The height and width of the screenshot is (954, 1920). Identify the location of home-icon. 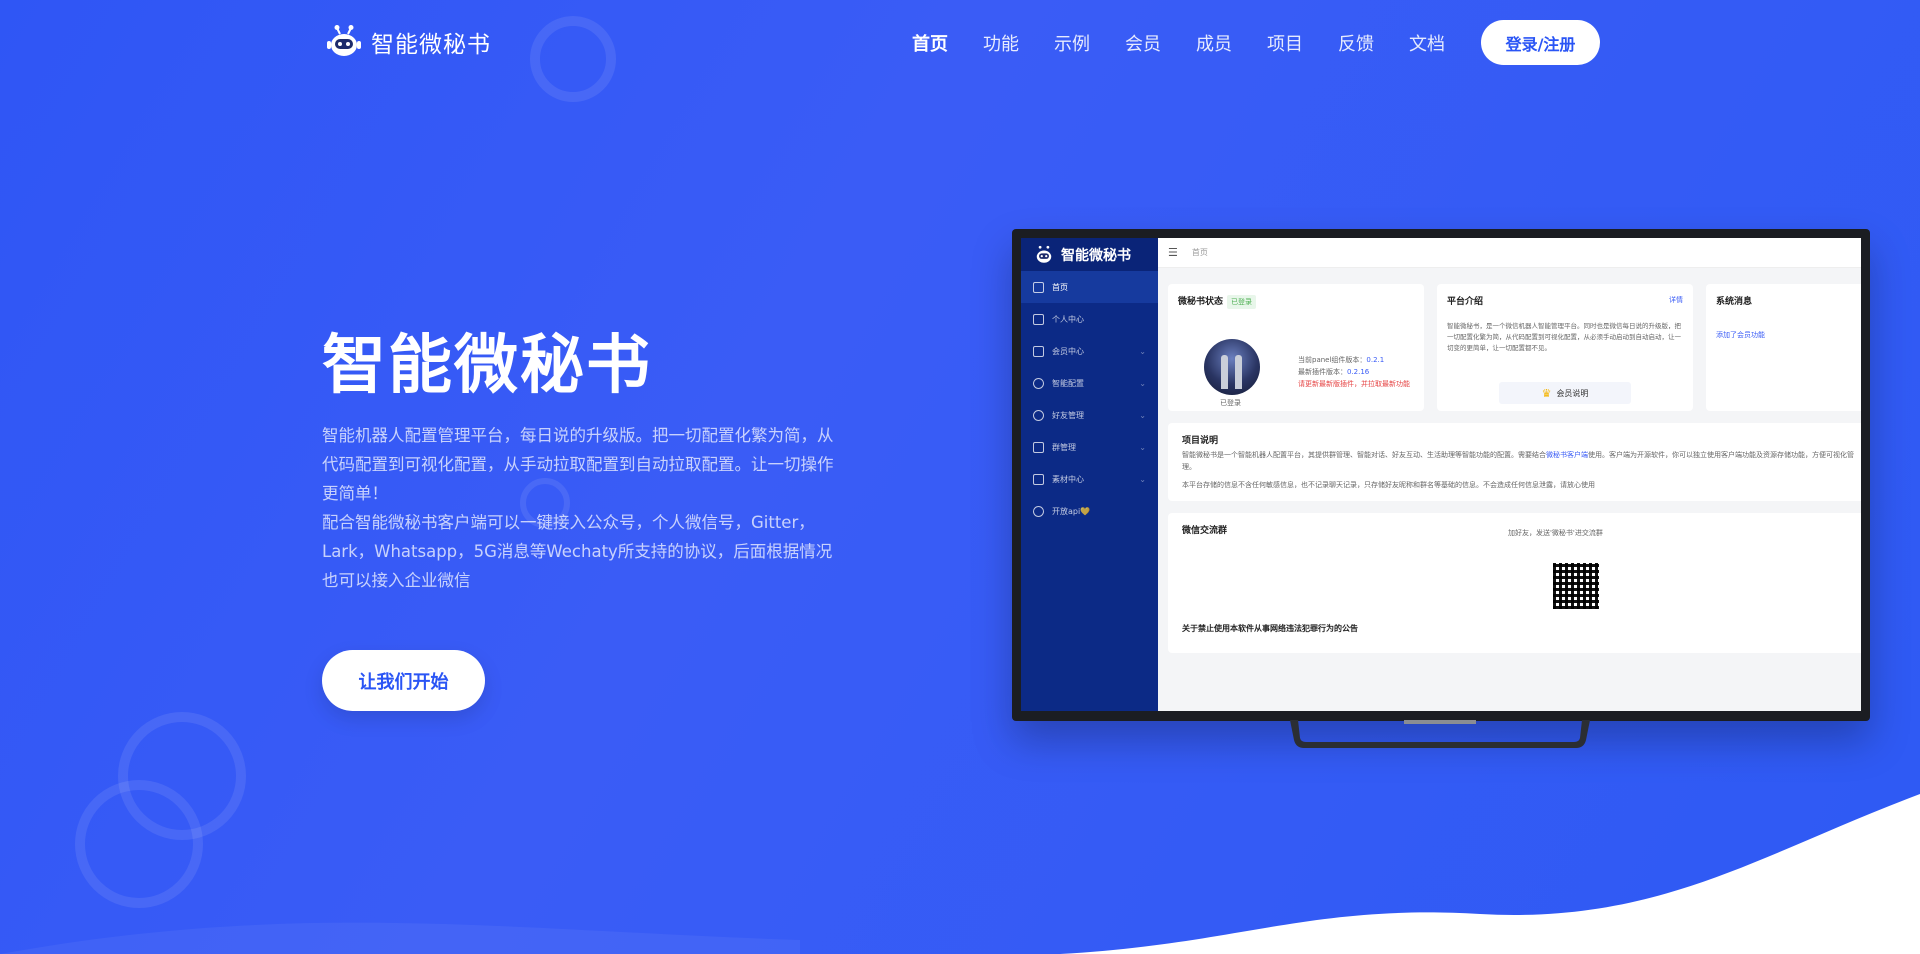
(1038, 287).